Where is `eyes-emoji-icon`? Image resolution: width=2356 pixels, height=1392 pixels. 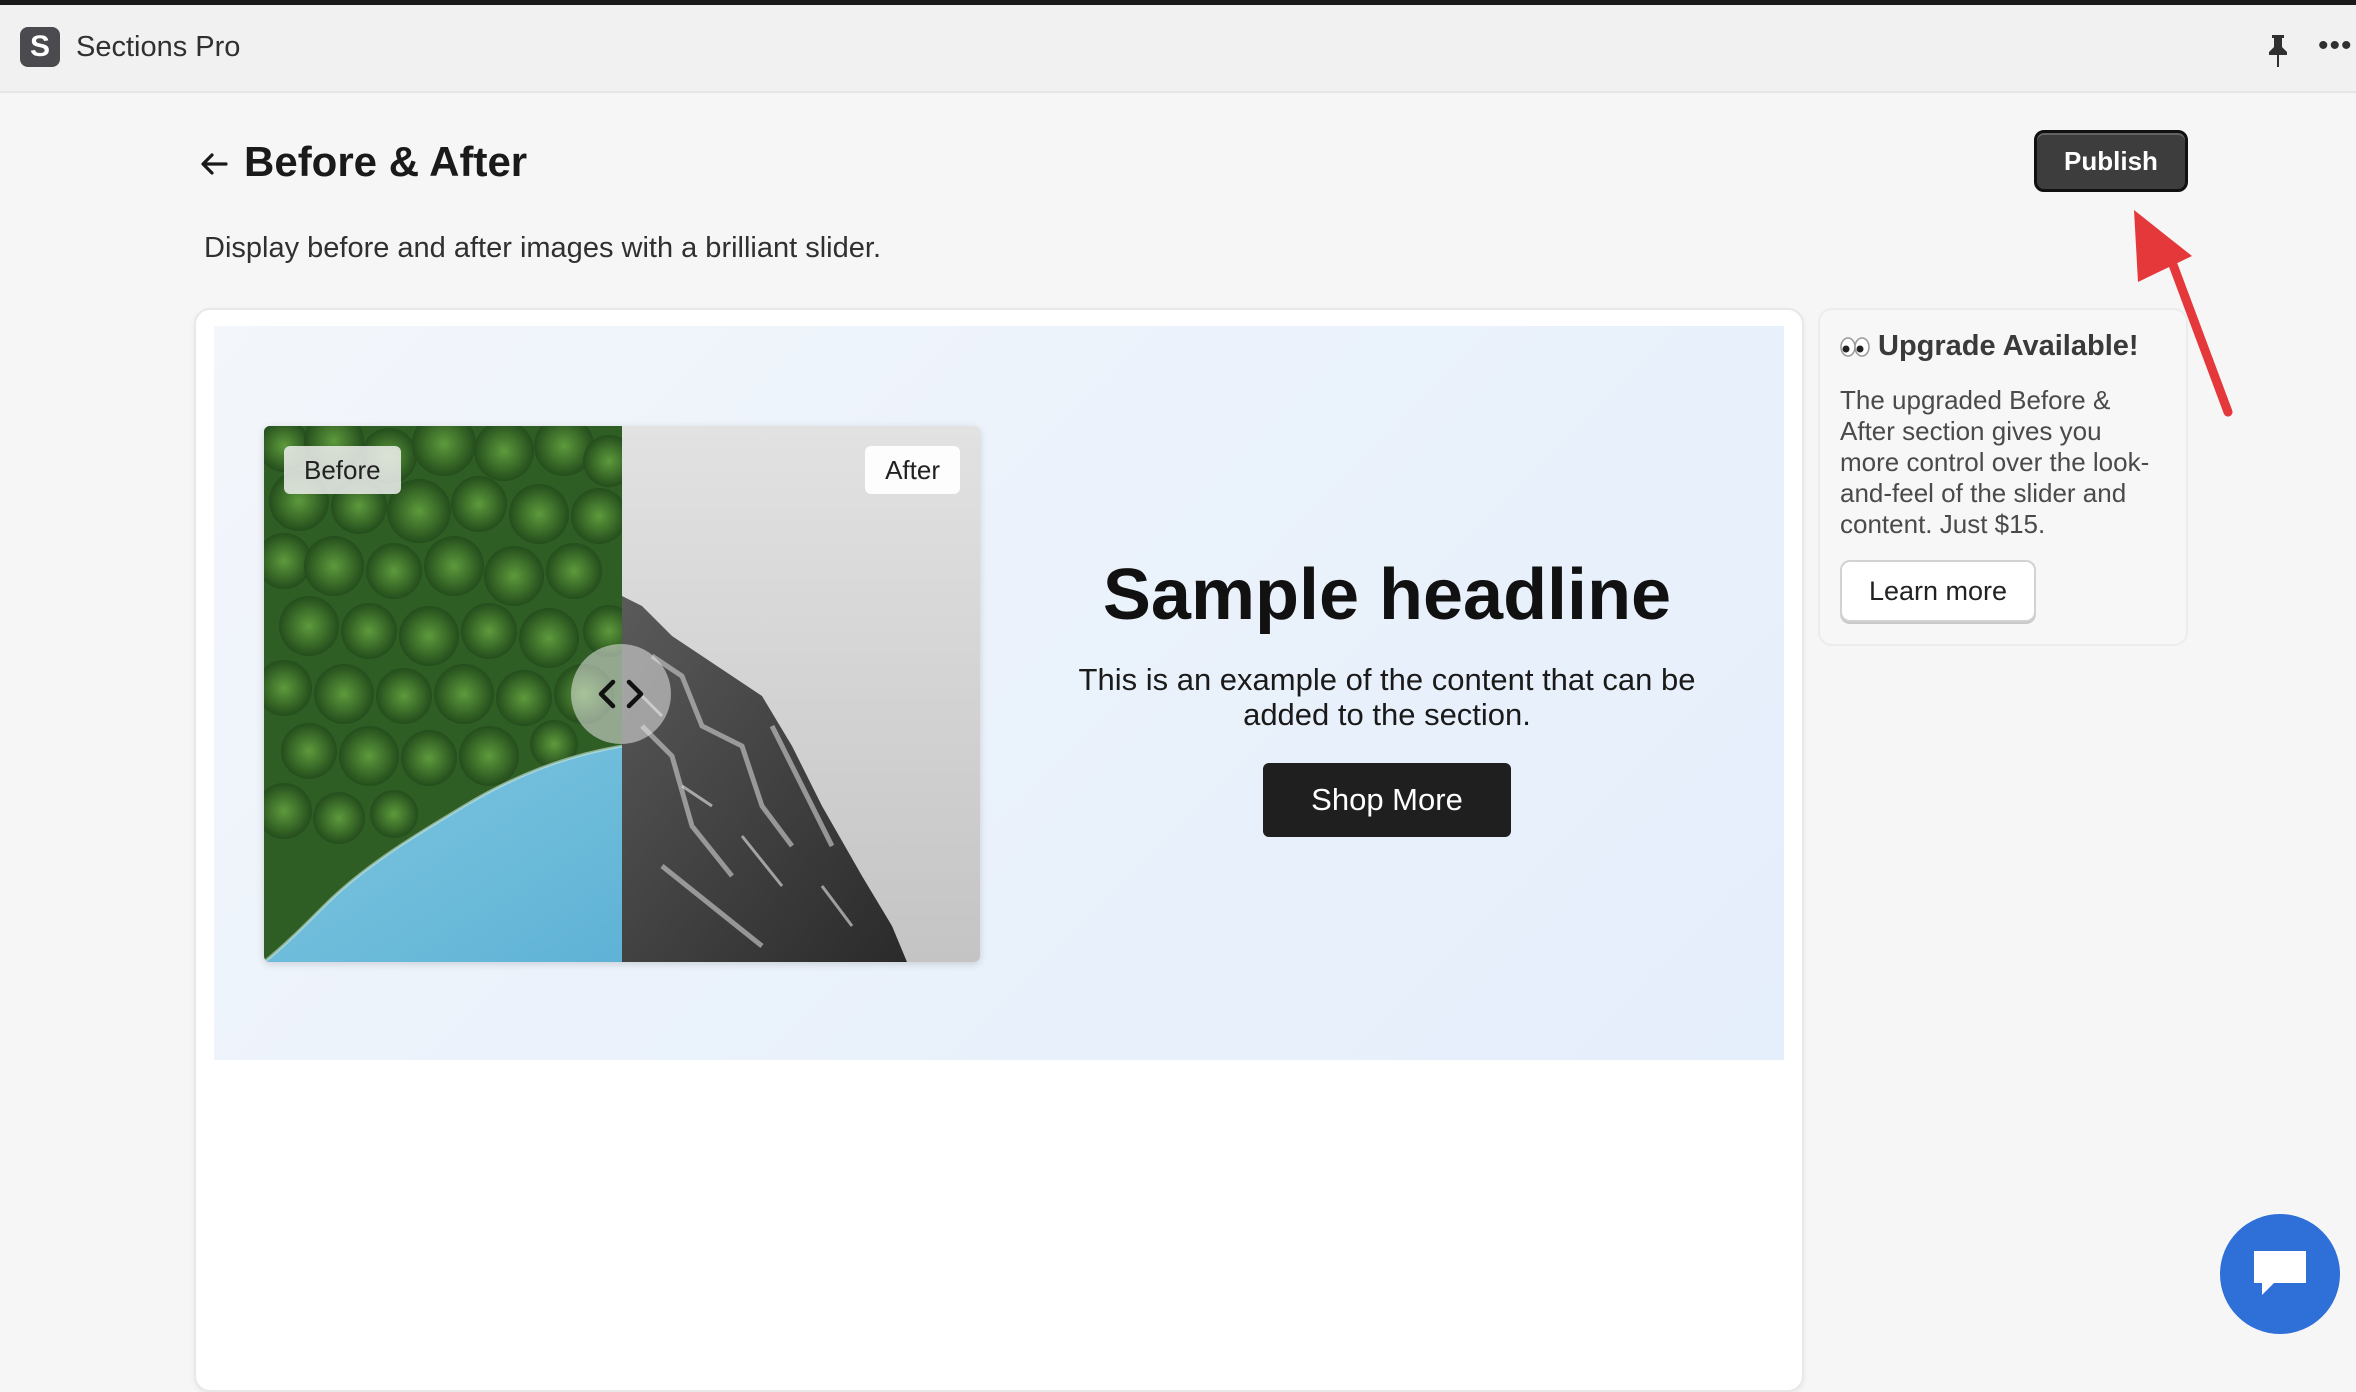
eyes-emoji-icon is located at coordinates (1855, 346).